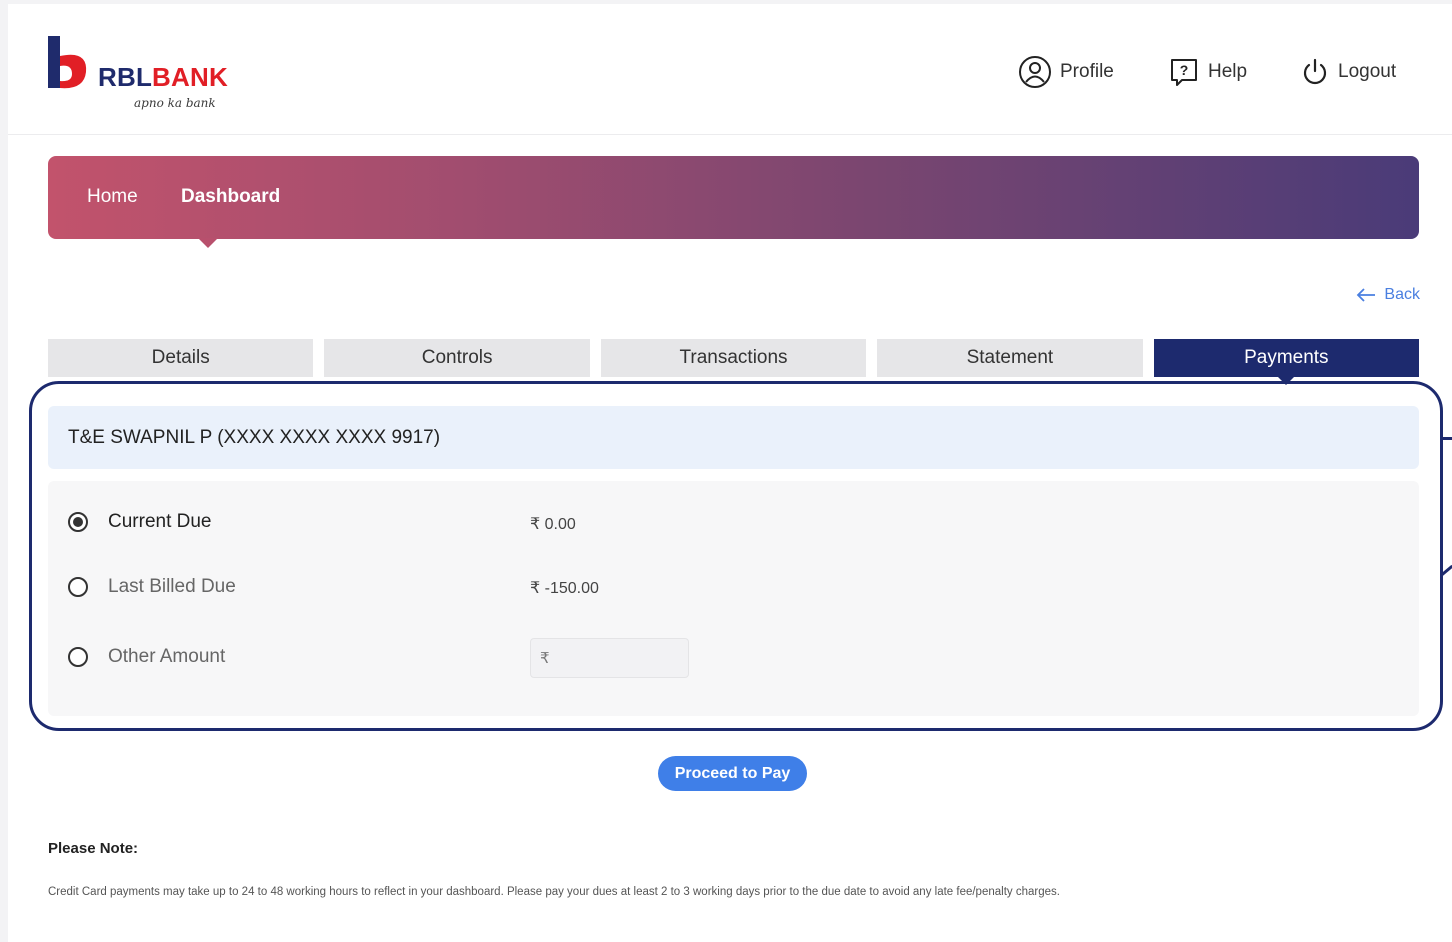 This screenshot has height=942, width=1452. Describe the element at coordinates (125, 77) in the screenshot. I see `logo-rbl-text: RBL` at that location.